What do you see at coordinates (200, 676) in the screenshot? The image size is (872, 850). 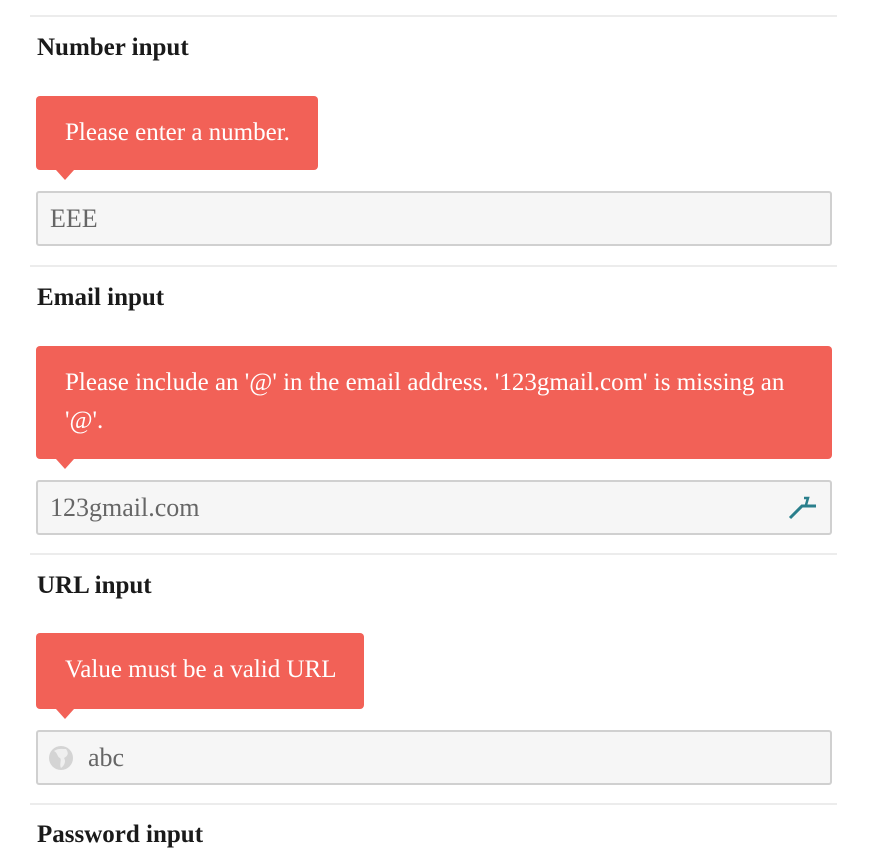 I see `url-error-tooltip: Value must be a valid URL` at bounding box center [200, 676].